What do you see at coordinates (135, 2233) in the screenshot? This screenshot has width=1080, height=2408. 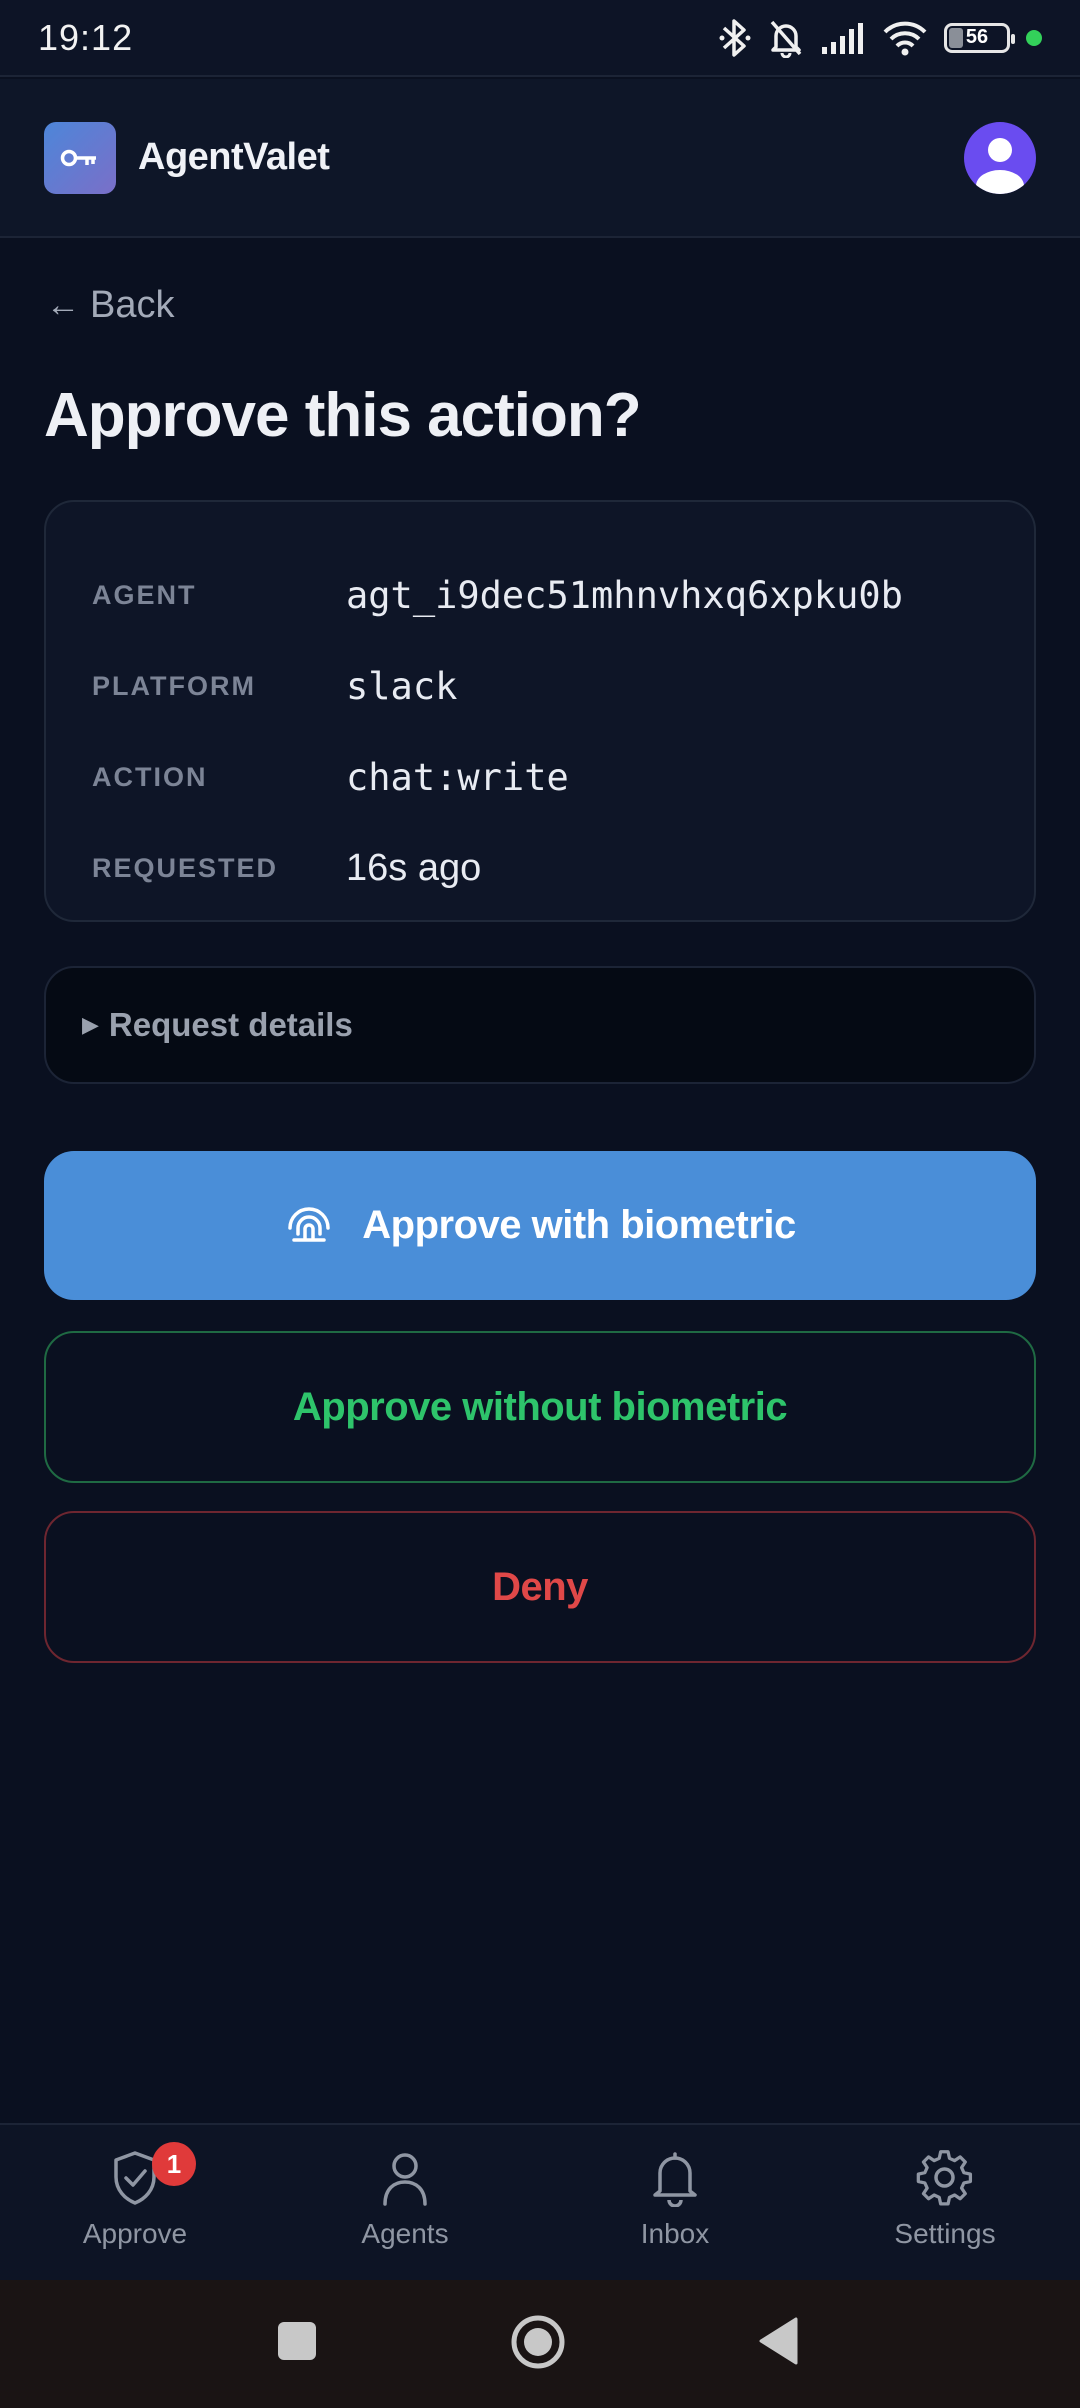 I see `nav-label: Approve` at bounding box center [135, 2233].